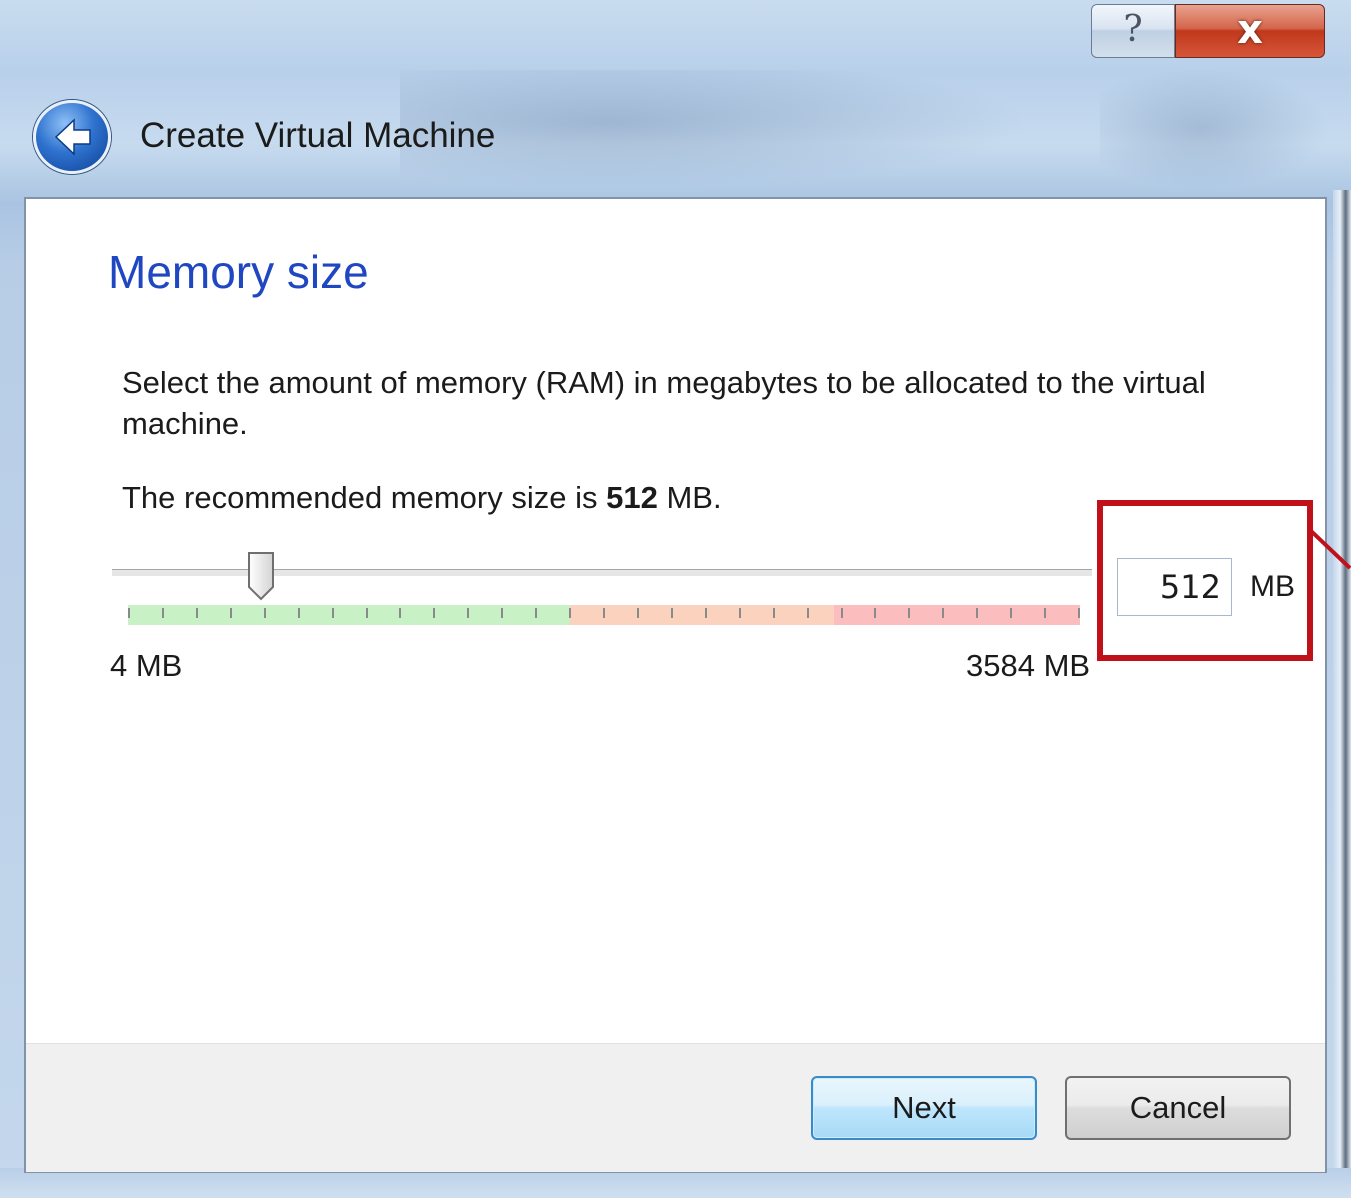  I want to click on window-edge, so click(1342, 694).